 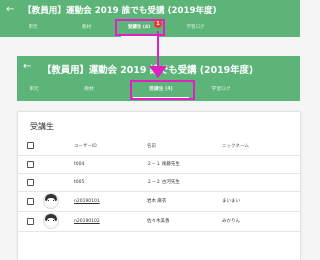 What do you see at coordinates (163, 182) in the screenshot?
I see `student-name: ２－２ 古河先生` at bounding box center [163, 182].